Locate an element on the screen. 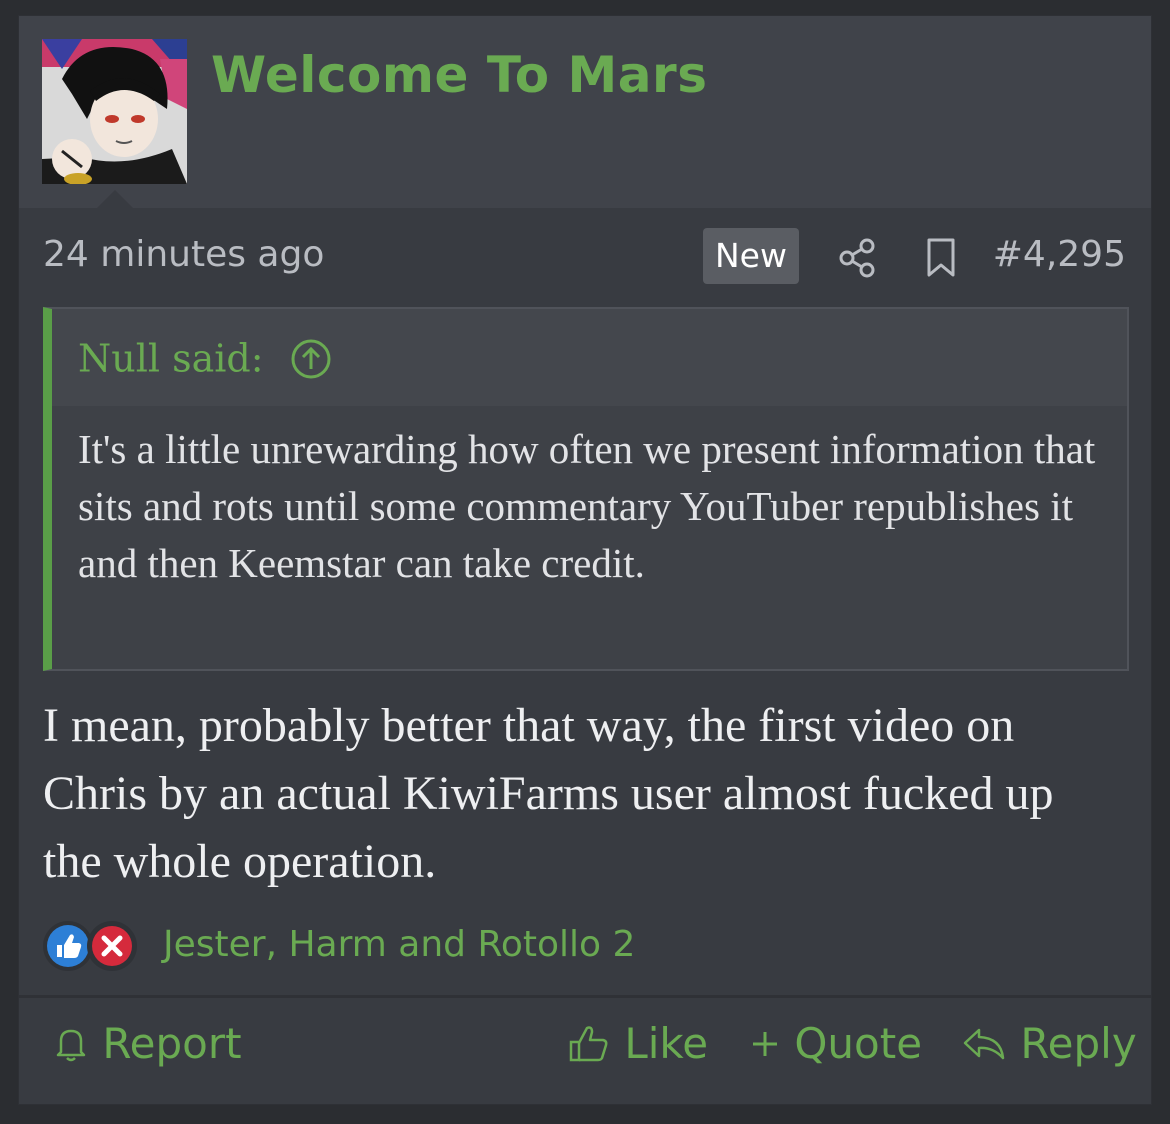  reply-label: Reply is located at coordinates (1078, 1043).